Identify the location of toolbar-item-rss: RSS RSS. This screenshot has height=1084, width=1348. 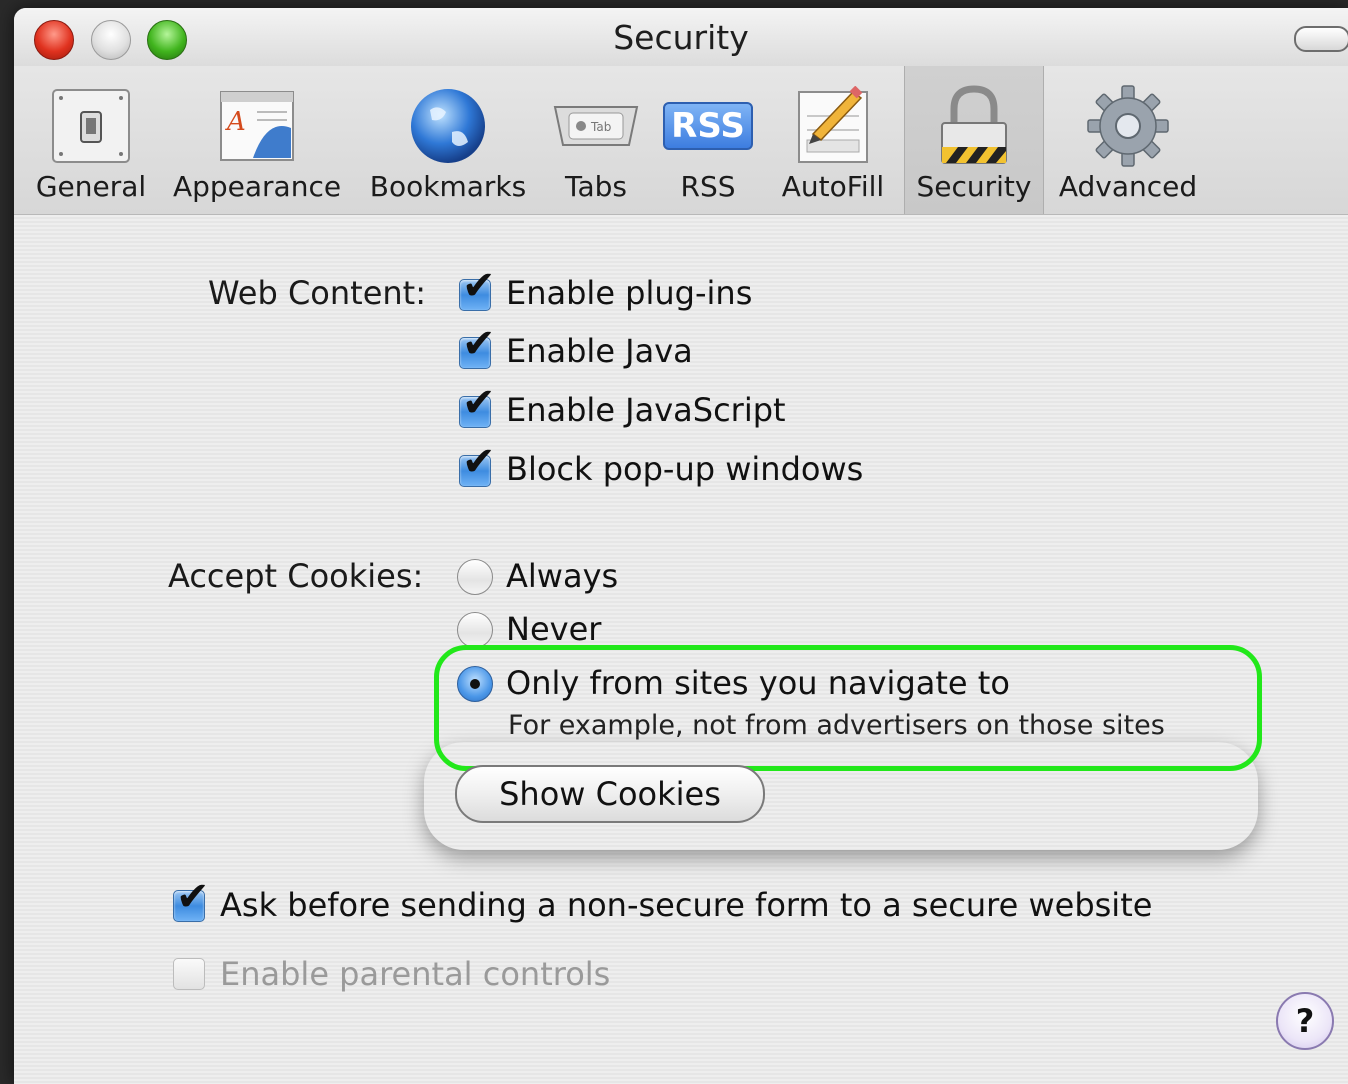
(708, 140).